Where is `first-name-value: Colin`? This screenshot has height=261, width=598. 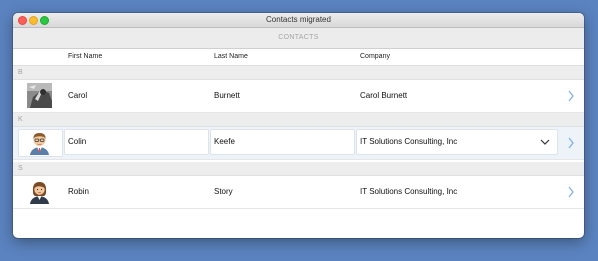 first-name-value: Colin is located at coordinates (77, 141).